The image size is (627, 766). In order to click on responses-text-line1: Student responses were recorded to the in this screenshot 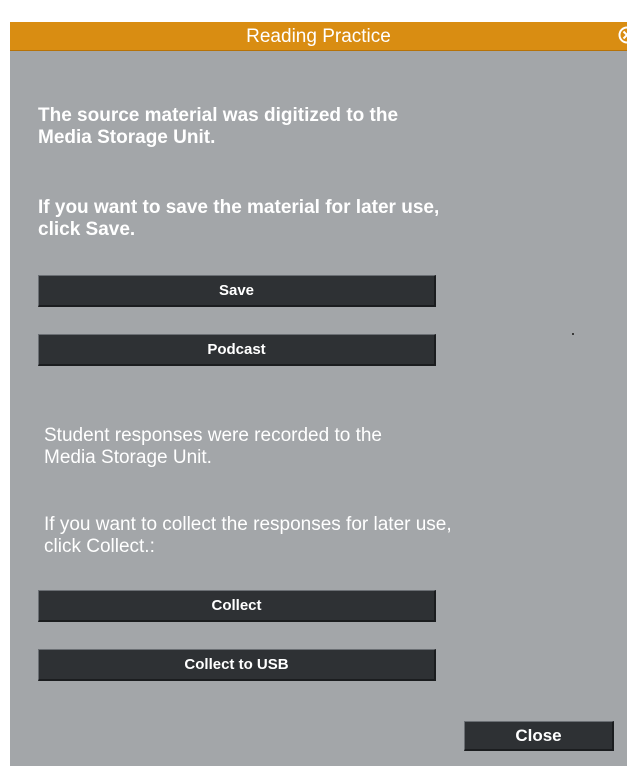, I will do `click(213, 435)`.